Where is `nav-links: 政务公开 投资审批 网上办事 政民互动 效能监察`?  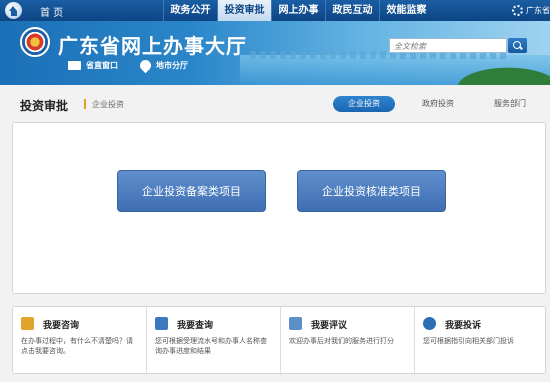 nav-links: 政务公开 投资审批 网上办事 政民互动 效能监察 is located at coordinates (298, 10).